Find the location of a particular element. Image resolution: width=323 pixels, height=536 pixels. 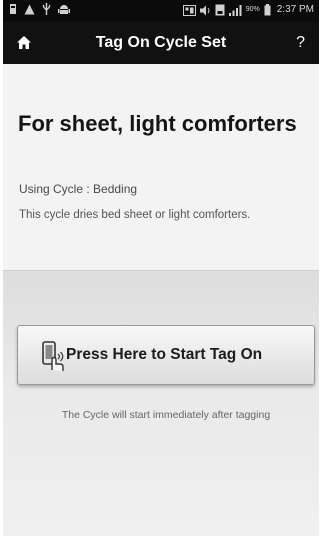

screen-icon is located at coordinates (189, 10).